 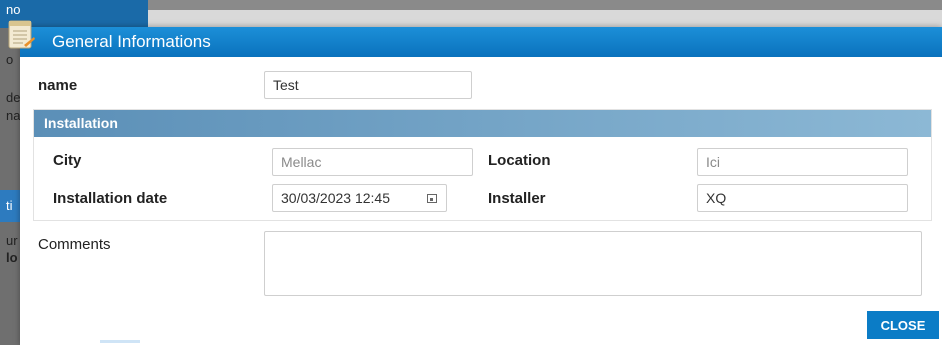 I want to click on name-label: name, so click(x=58, y=85).